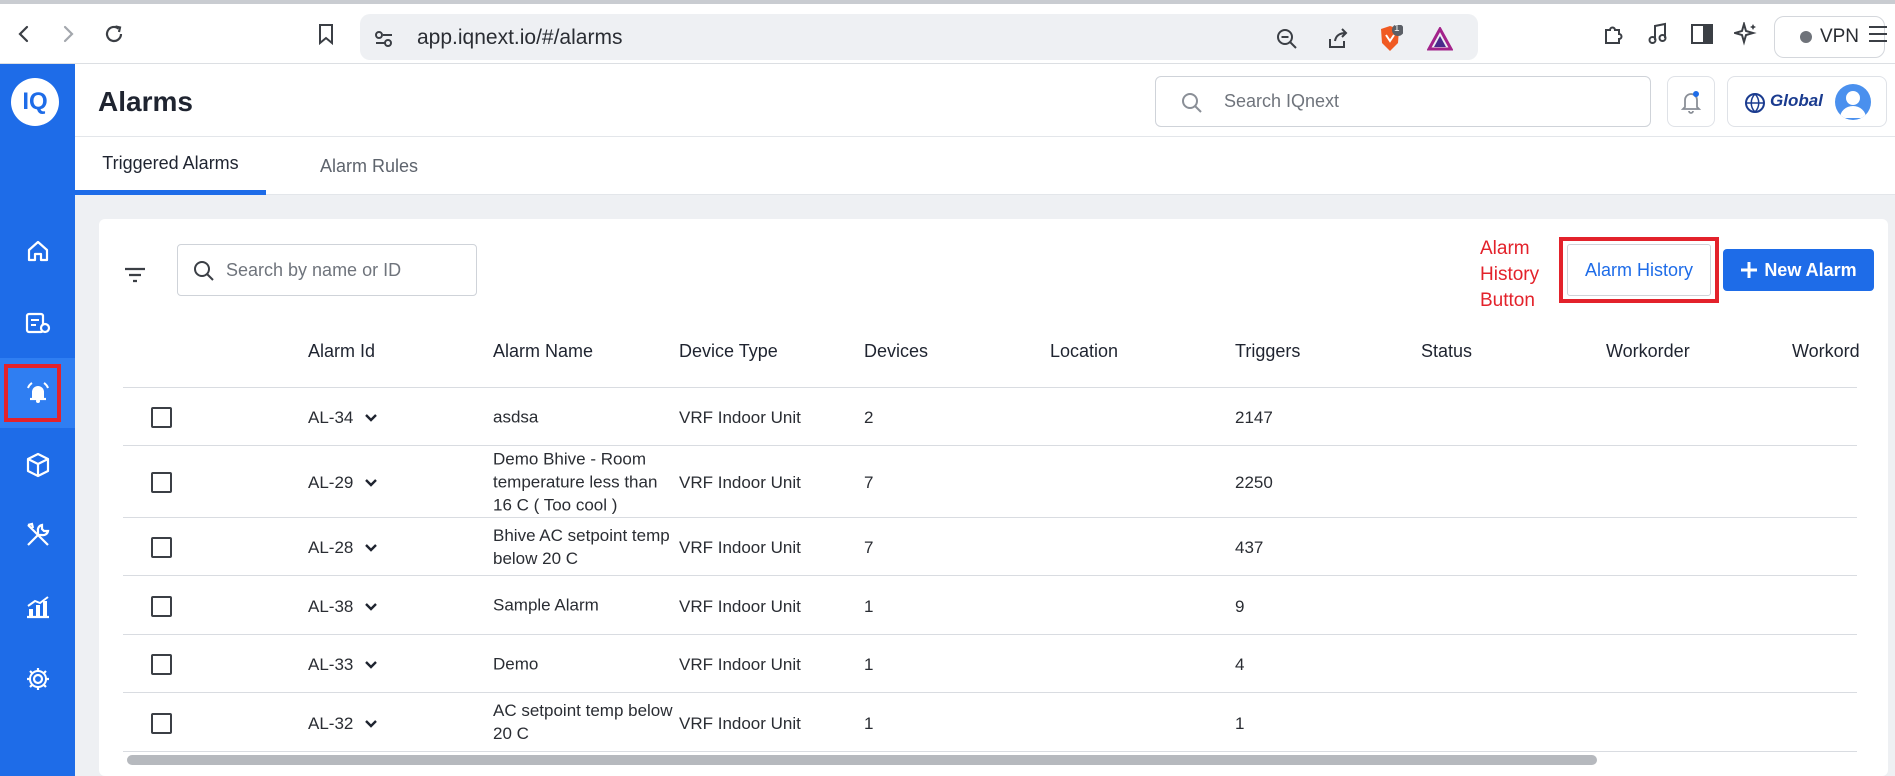 This screenshot has height=776, width=1895. Describe the element at coordinates (581, 546) in the screenshot. I see `alarm-name-cell: Bhive AC setpoint temp below 20 C` at that location.